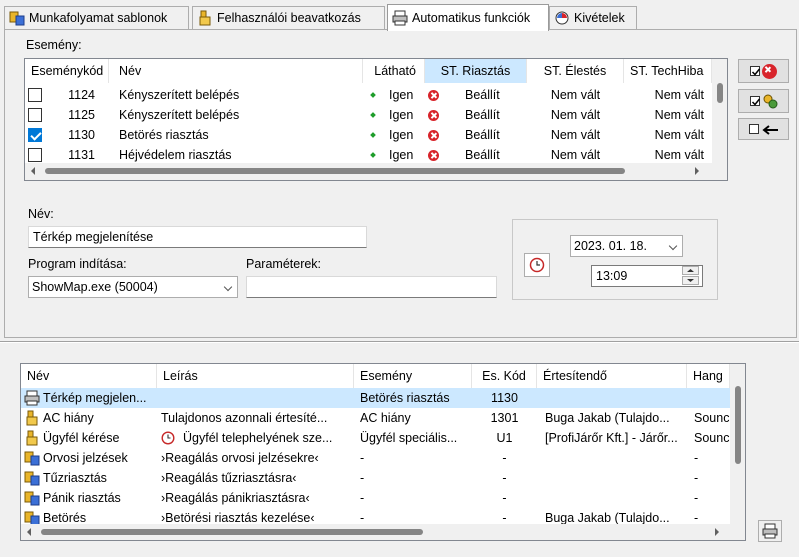 Image resolution: width=799 pixels, height=557 pixels. I want to click on function-row: Térkép megjelen... Betörés riasztás 1130, so click(375, 398).